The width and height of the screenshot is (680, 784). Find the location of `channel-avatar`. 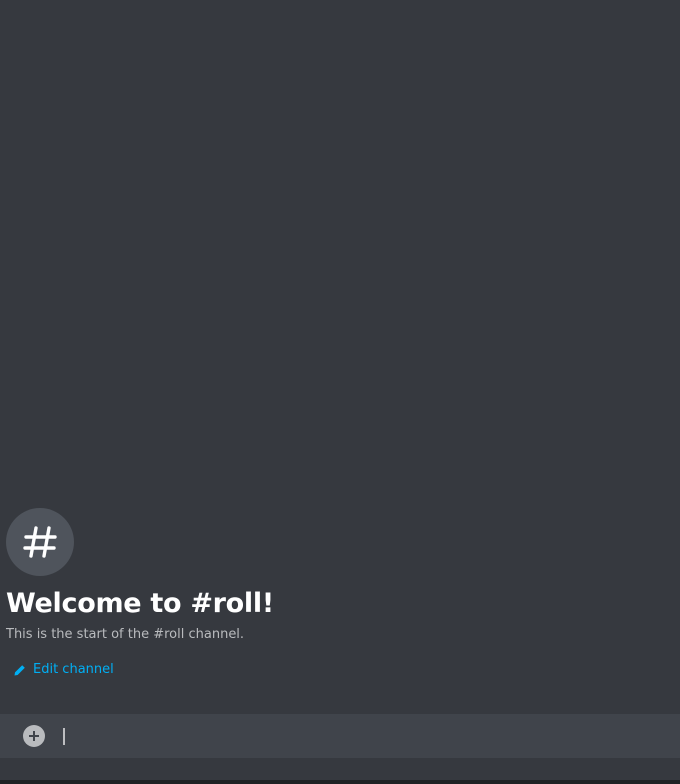

channel-avatar is located at coordinates (40, 542).